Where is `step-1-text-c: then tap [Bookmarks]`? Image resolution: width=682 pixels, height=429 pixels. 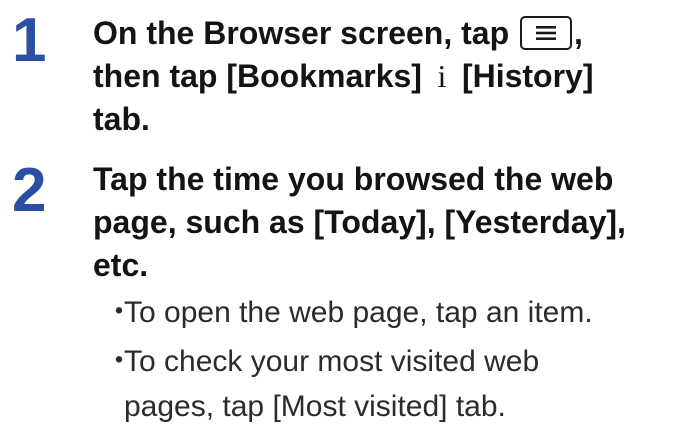 step-1-text-c: then tap [Bookmarks] is located at coordinates (257, 76).